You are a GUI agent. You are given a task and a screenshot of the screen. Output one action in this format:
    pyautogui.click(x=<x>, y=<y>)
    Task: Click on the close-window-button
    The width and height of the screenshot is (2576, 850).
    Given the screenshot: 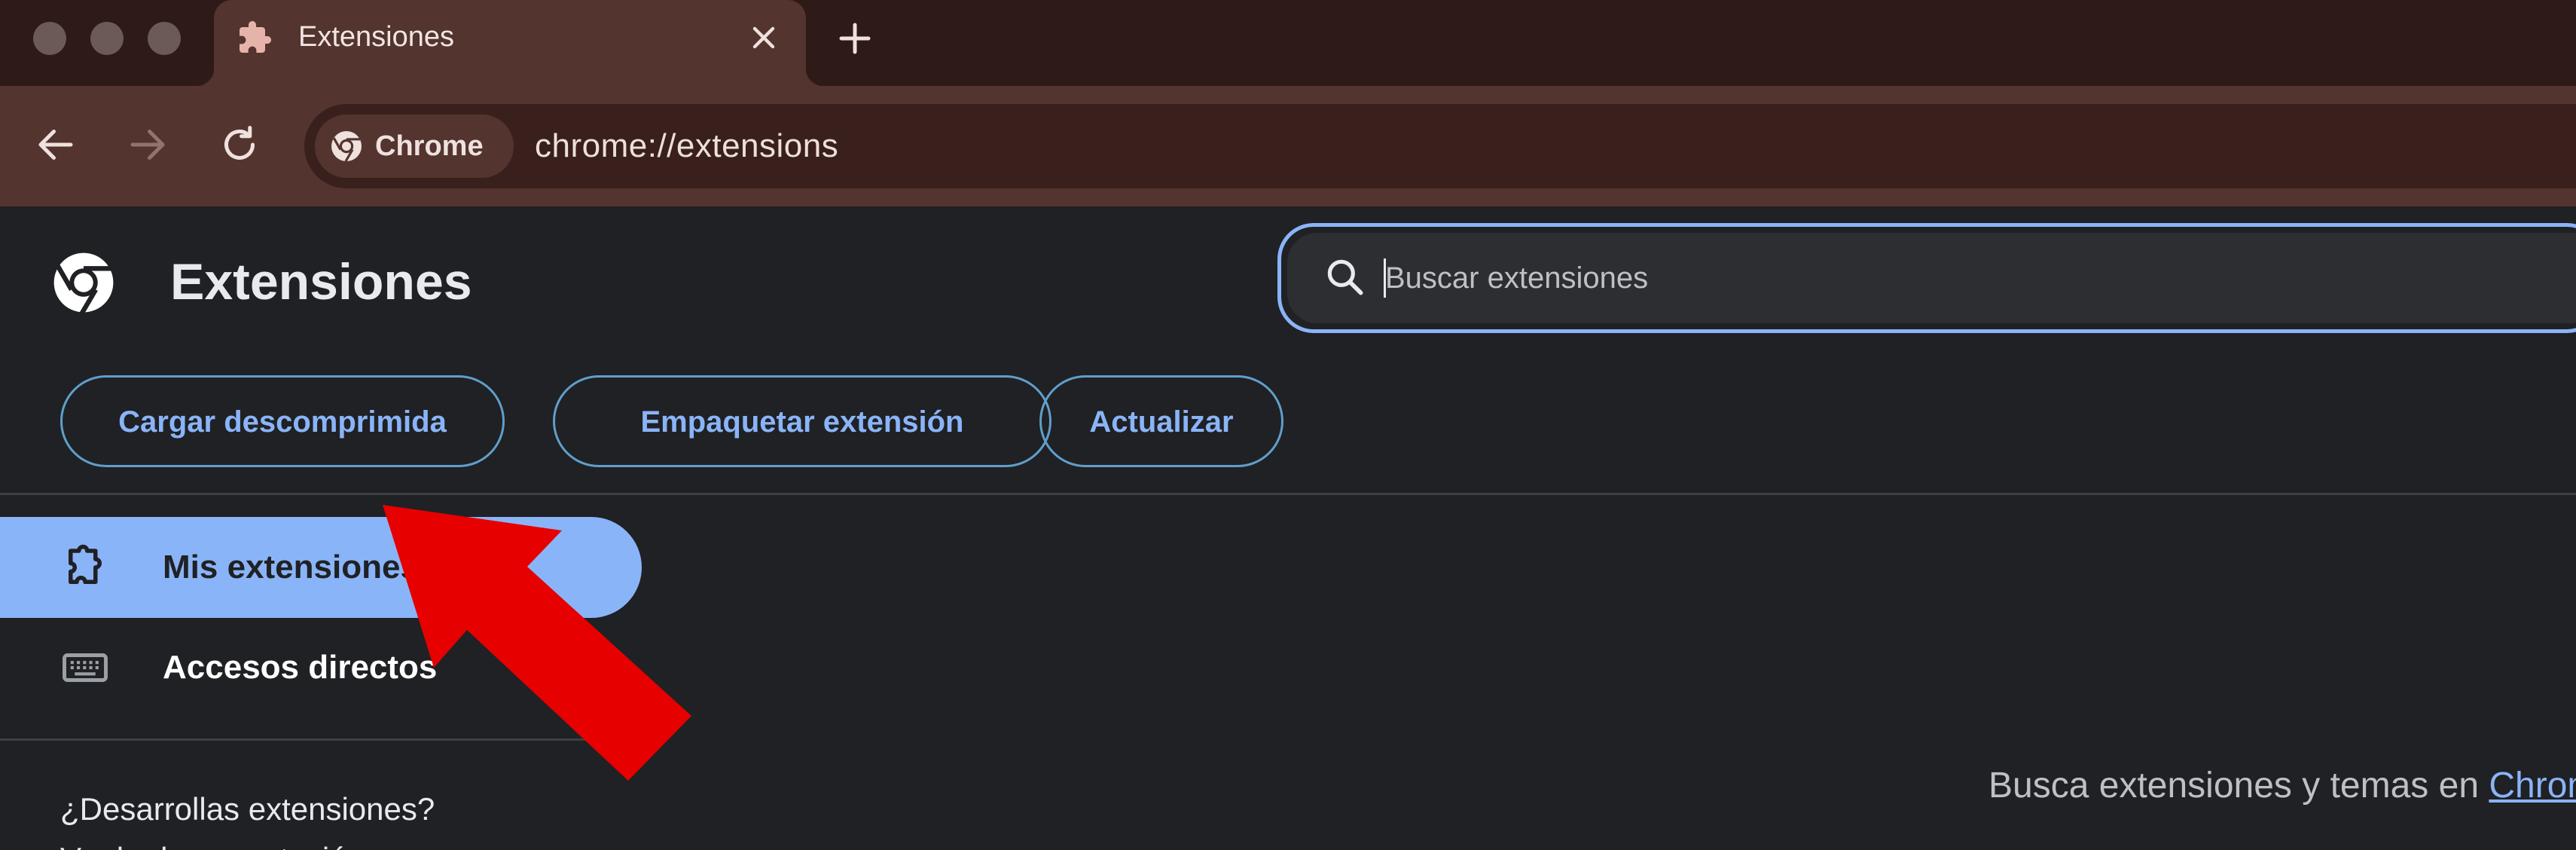 What is the action you would take?
    pyautogui.click(x=50, y=38)
    